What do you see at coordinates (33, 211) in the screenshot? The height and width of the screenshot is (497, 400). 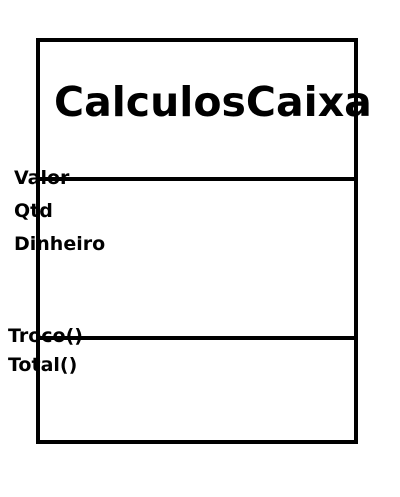 I see `attribute-qtd: Qtd` at bounding box center [33, 211].